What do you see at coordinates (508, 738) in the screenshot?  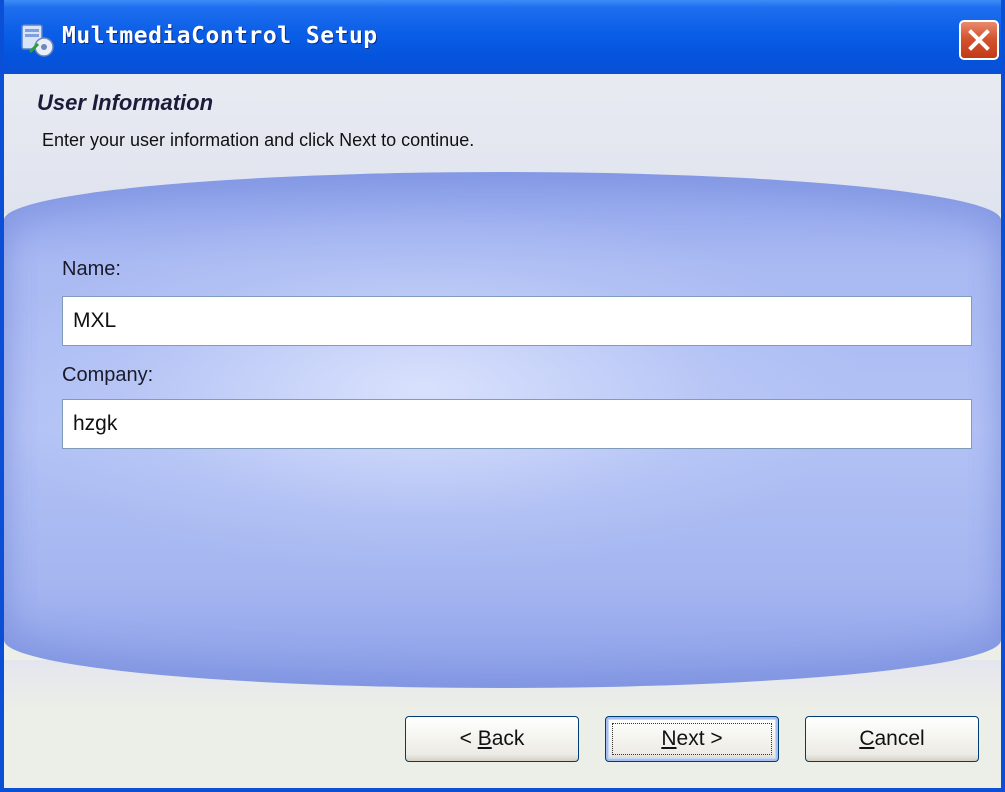 I see `back-button-rest: ack` at bounding box center [508, 738].